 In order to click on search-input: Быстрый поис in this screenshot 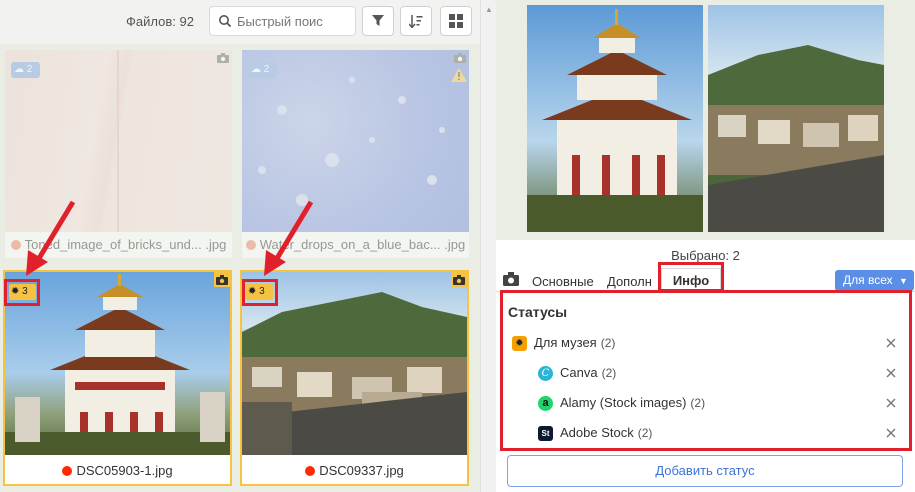, I will do `click(282, 21)`.